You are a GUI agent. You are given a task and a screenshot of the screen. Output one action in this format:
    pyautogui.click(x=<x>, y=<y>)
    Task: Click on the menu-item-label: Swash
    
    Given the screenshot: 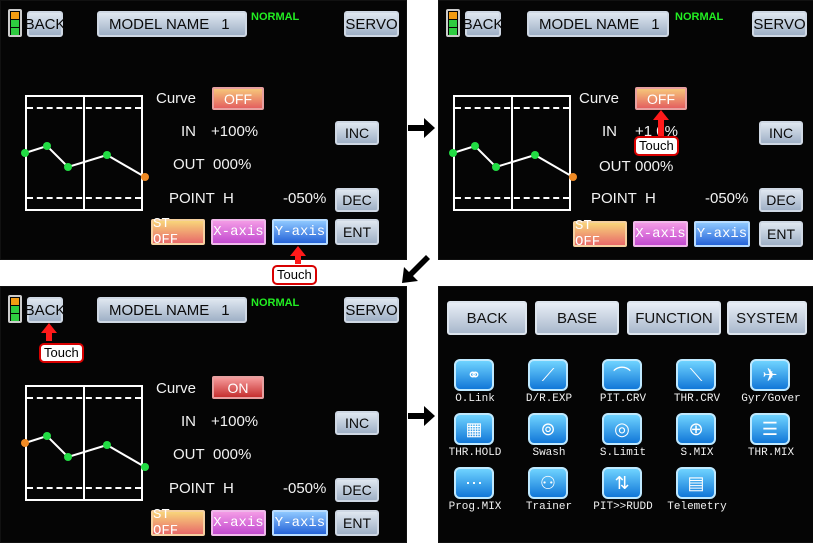 What is the action you would take?
    pyautogui.click(x=549, y=453)
    